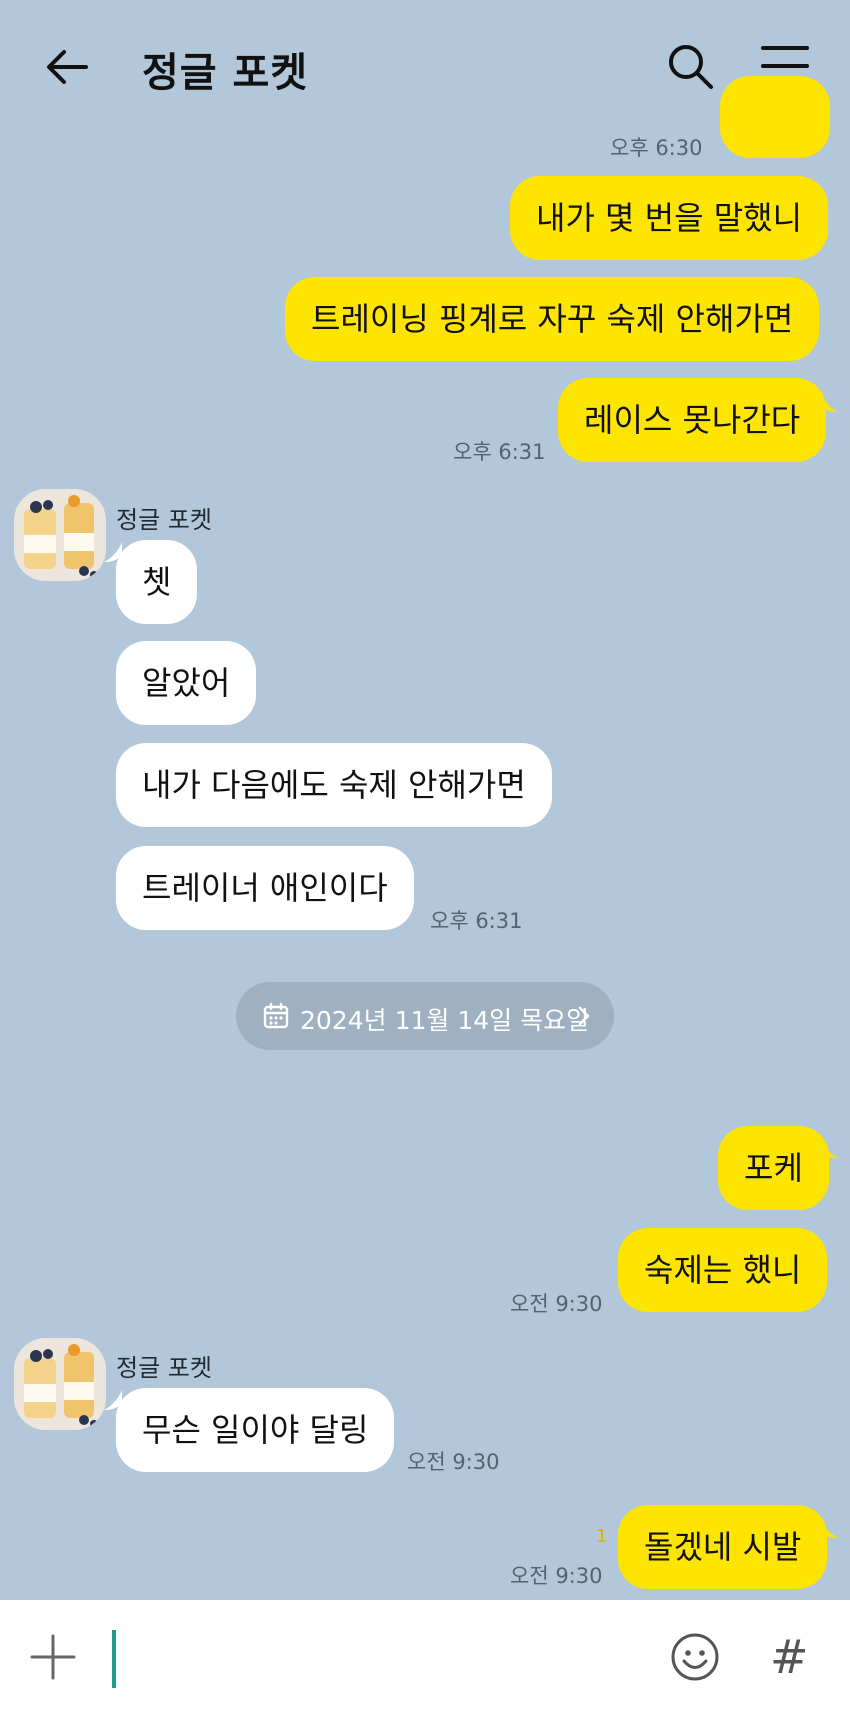 Image resolution: width=850 pixels, height=1713 pixels. I want to click on calendar-icon, so click(276, 1015).